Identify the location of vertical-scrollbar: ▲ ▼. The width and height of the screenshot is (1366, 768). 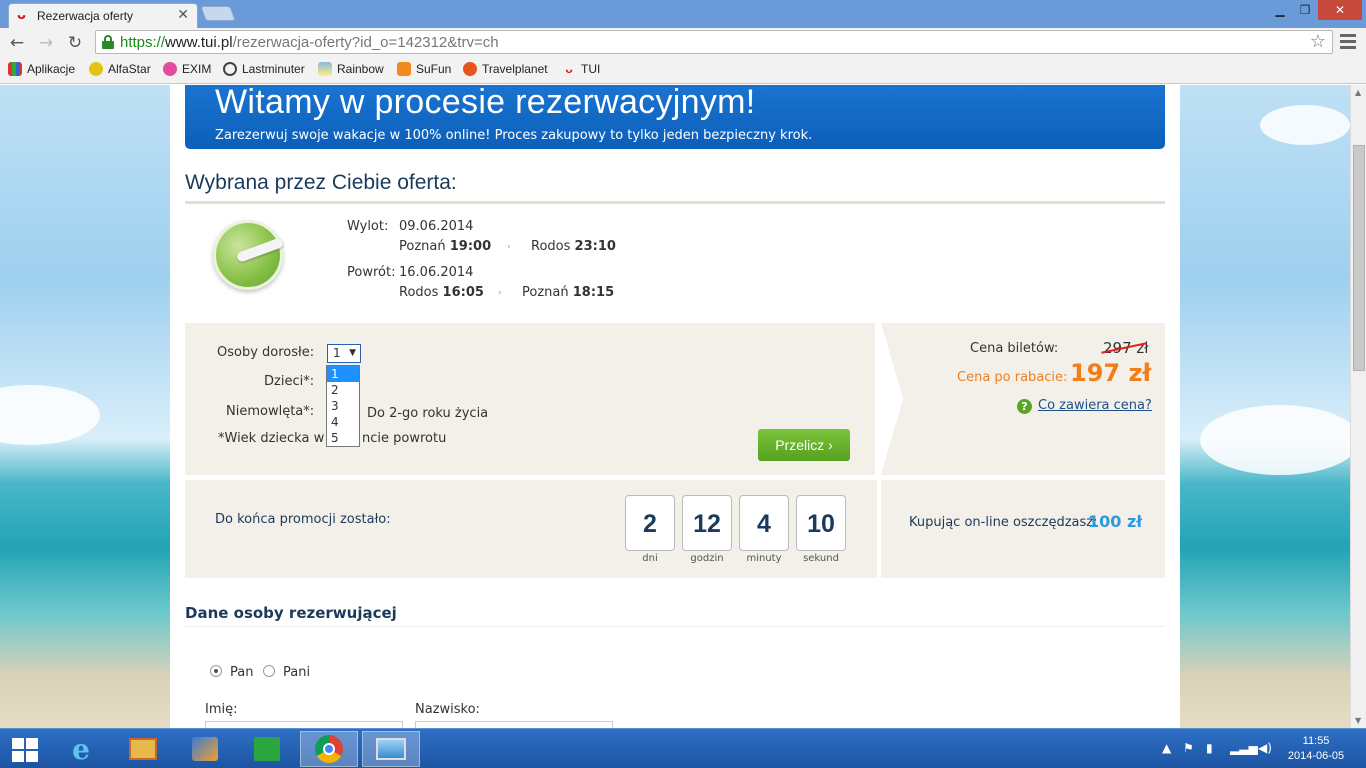
(1358, 406).